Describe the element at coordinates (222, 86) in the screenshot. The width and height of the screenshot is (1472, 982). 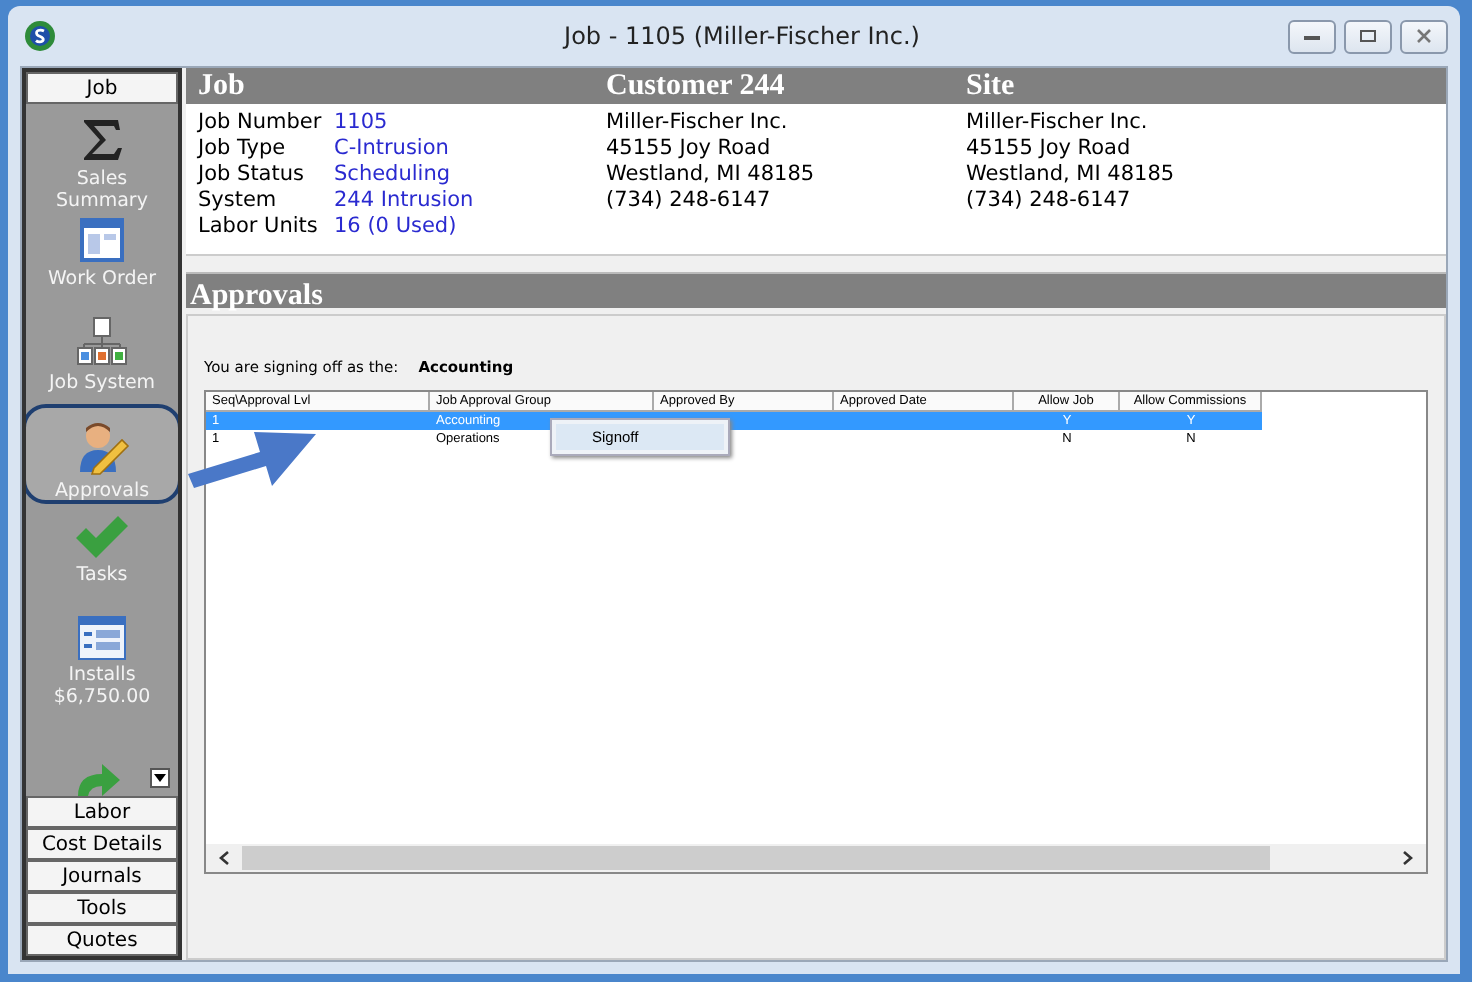
I see `section-heading: Job` at that location.